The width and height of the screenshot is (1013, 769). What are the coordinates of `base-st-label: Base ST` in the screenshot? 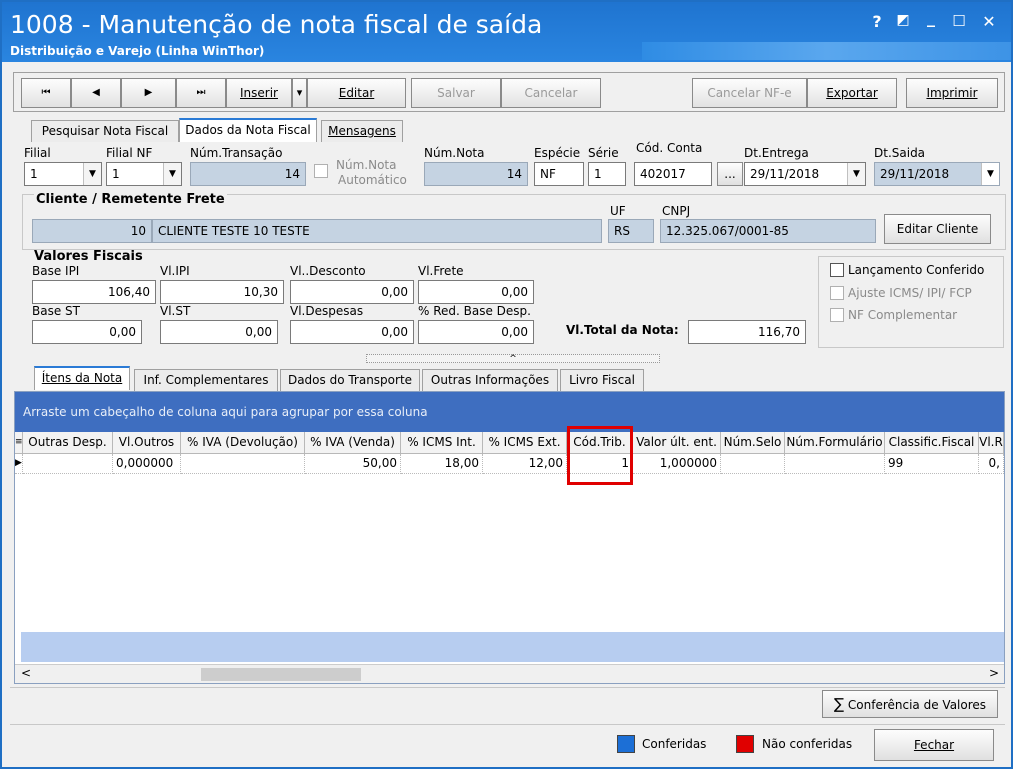 It's located at (56, 311).